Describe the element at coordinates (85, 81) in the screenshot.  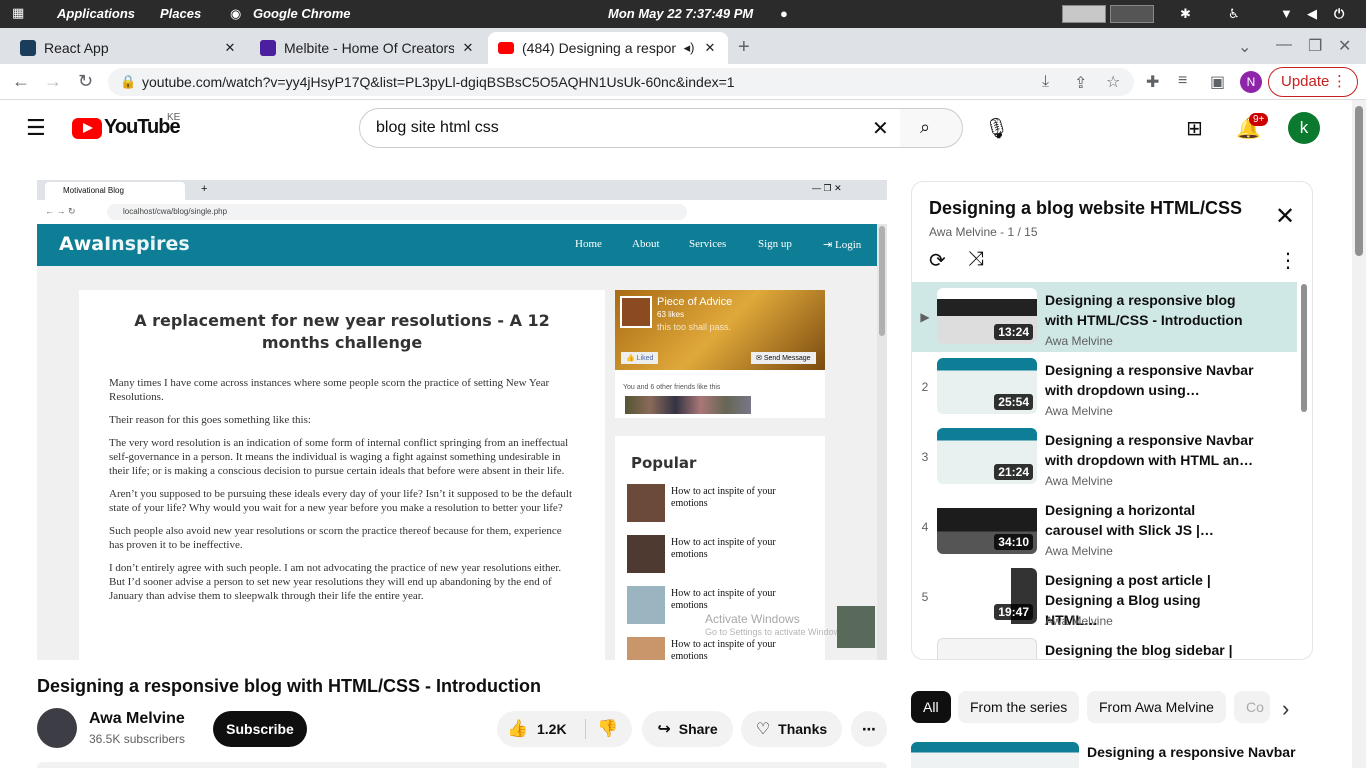
I see `reload-icon: ↻` at that location.